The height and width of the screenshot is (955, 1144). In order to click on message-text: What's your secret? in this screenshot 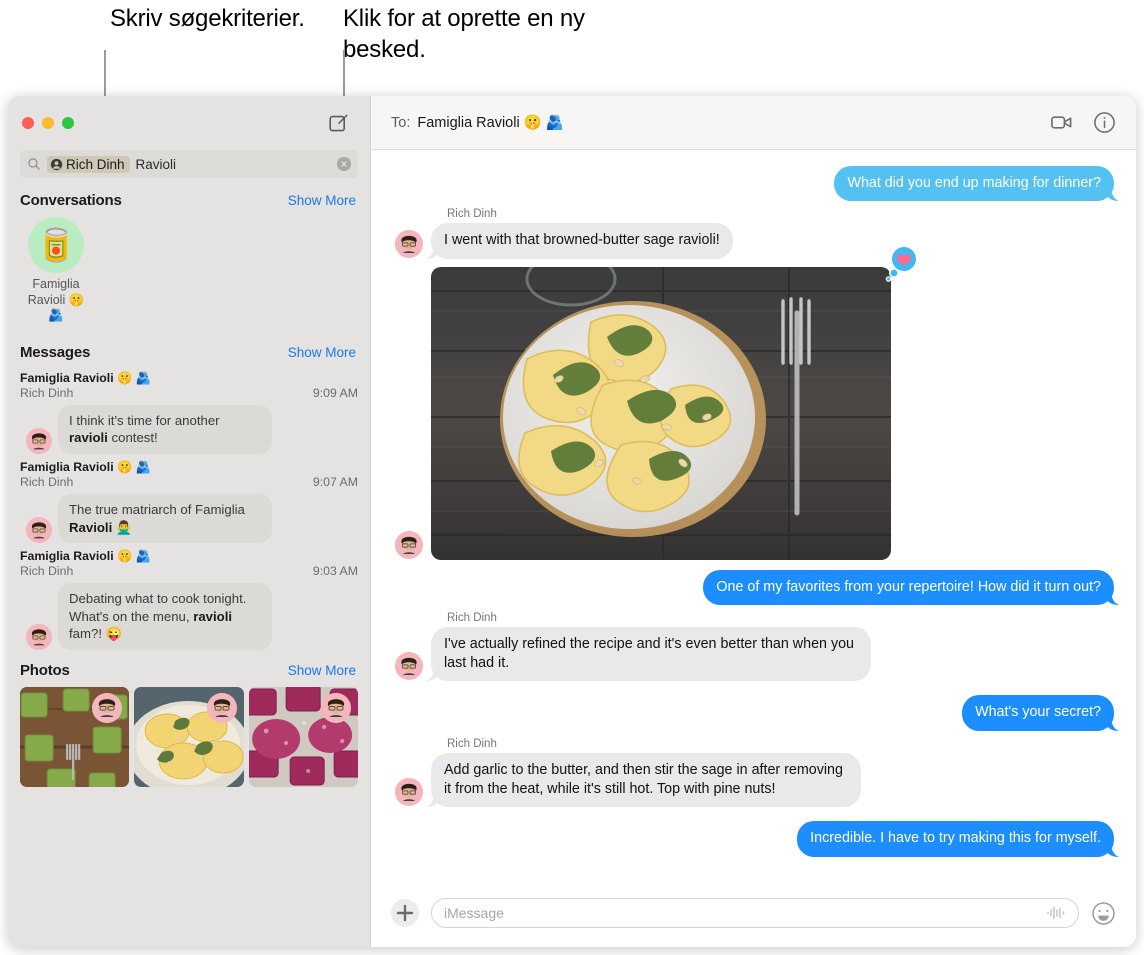, I will do `click(1038, 712)`.